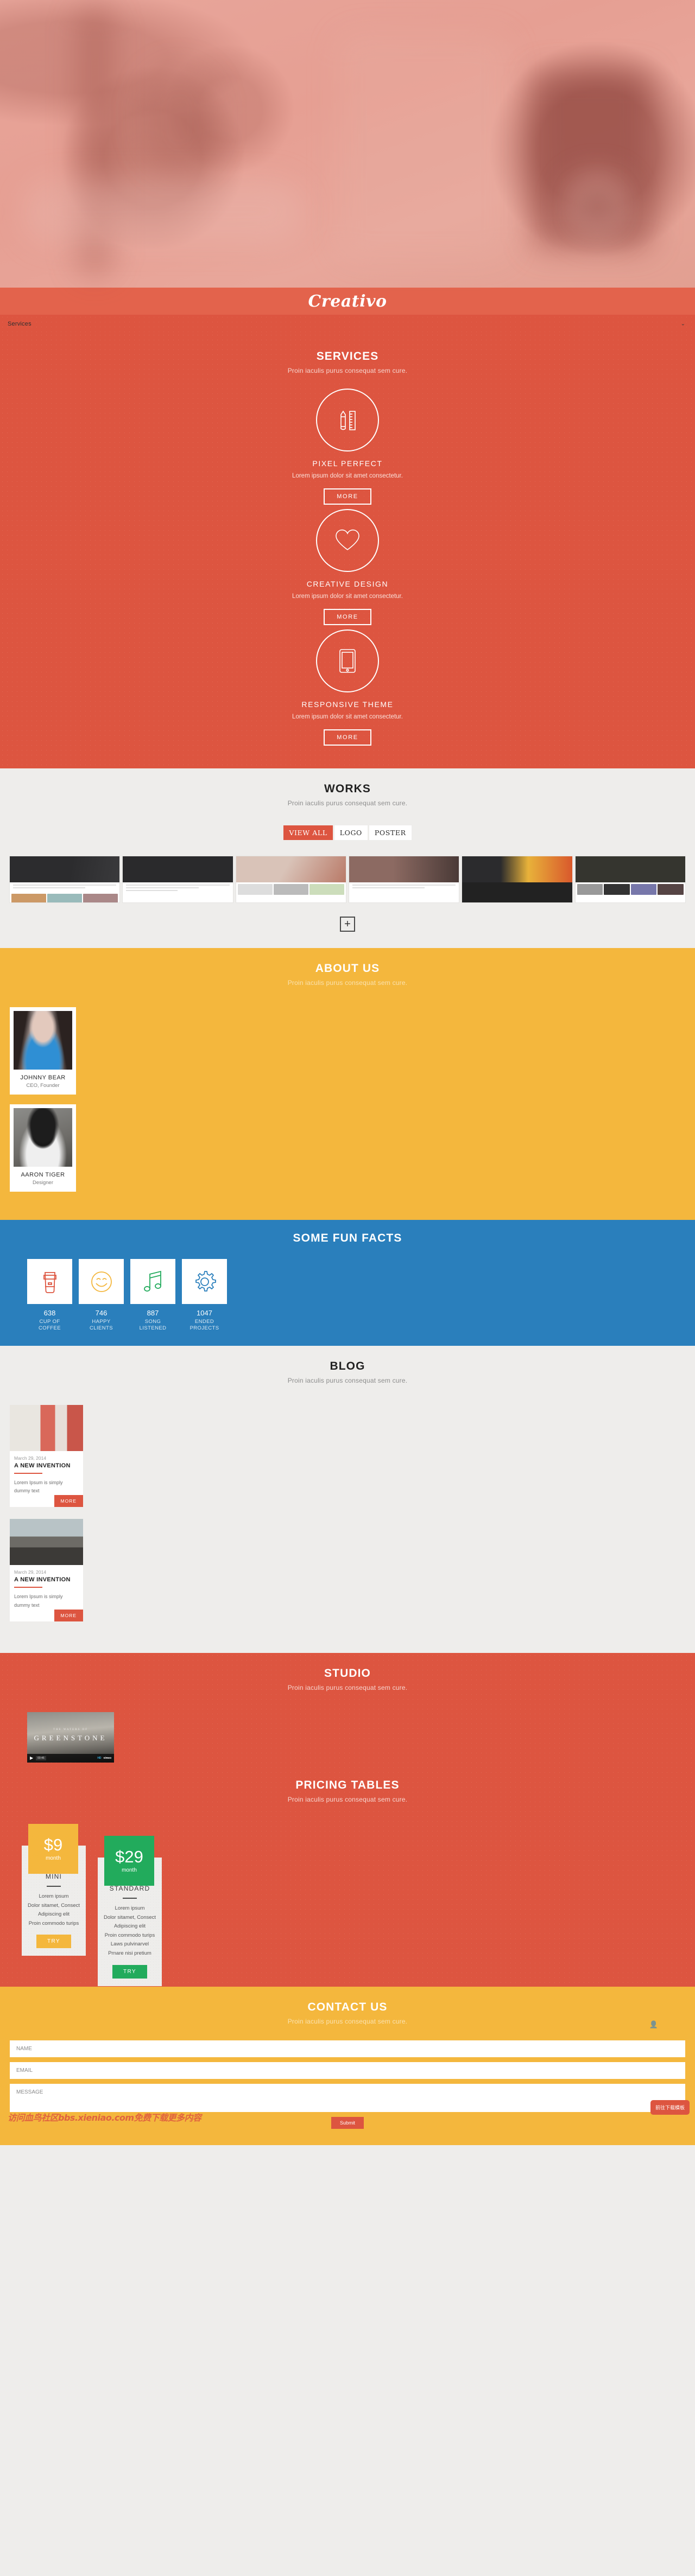 This screenshot has height=2576, width=695. I want to click on chevron-down-icon: ⌄, so click(683, 324).